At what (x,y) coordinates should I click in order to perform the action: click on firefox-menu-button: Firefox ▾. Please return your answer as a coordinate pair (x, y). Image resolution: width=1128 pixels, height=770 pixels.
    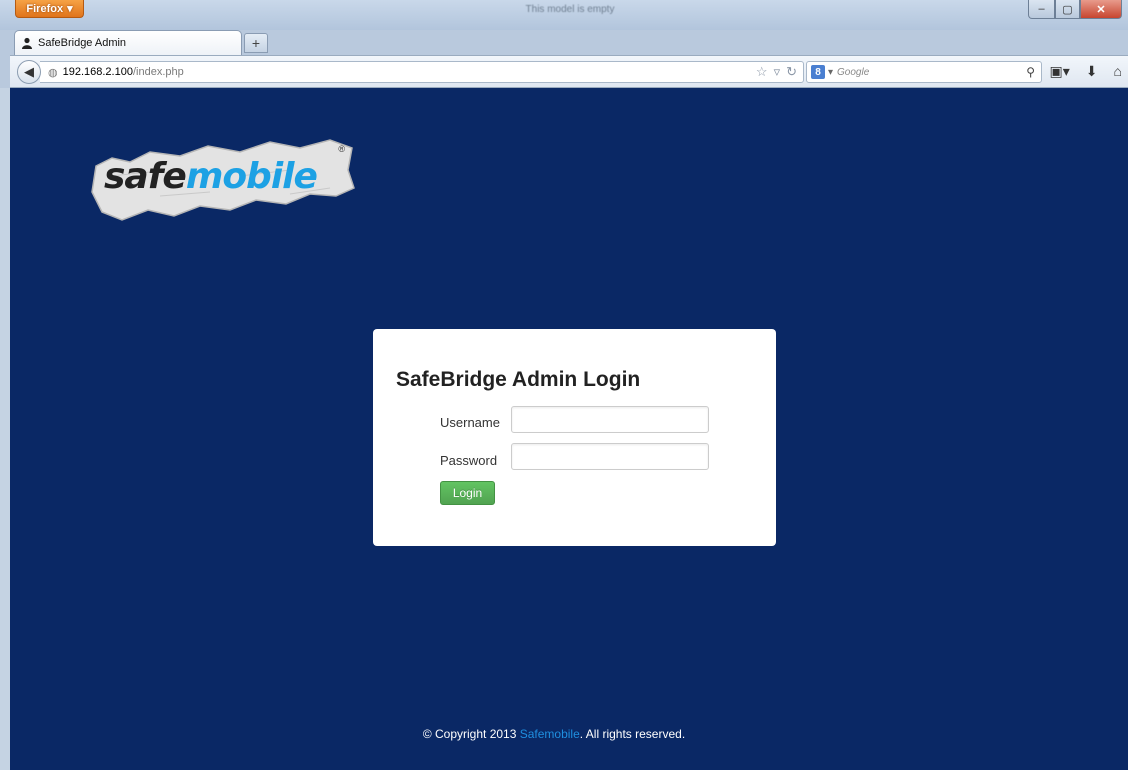
    Looking at the image, I should click on (49, 9).